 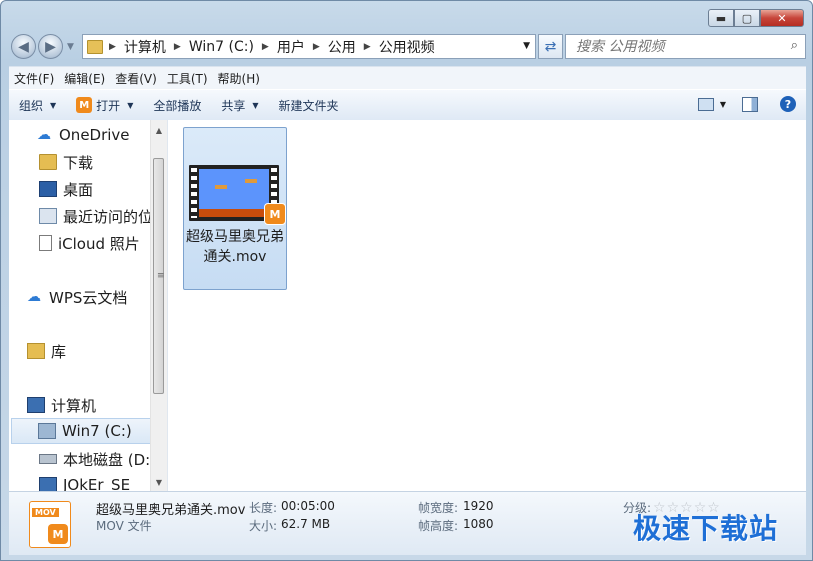 What do you see at coordinates (526, 46) in the screenshot?
I see `address-history-dropdown: ▼` at bounding box center [526, 46].